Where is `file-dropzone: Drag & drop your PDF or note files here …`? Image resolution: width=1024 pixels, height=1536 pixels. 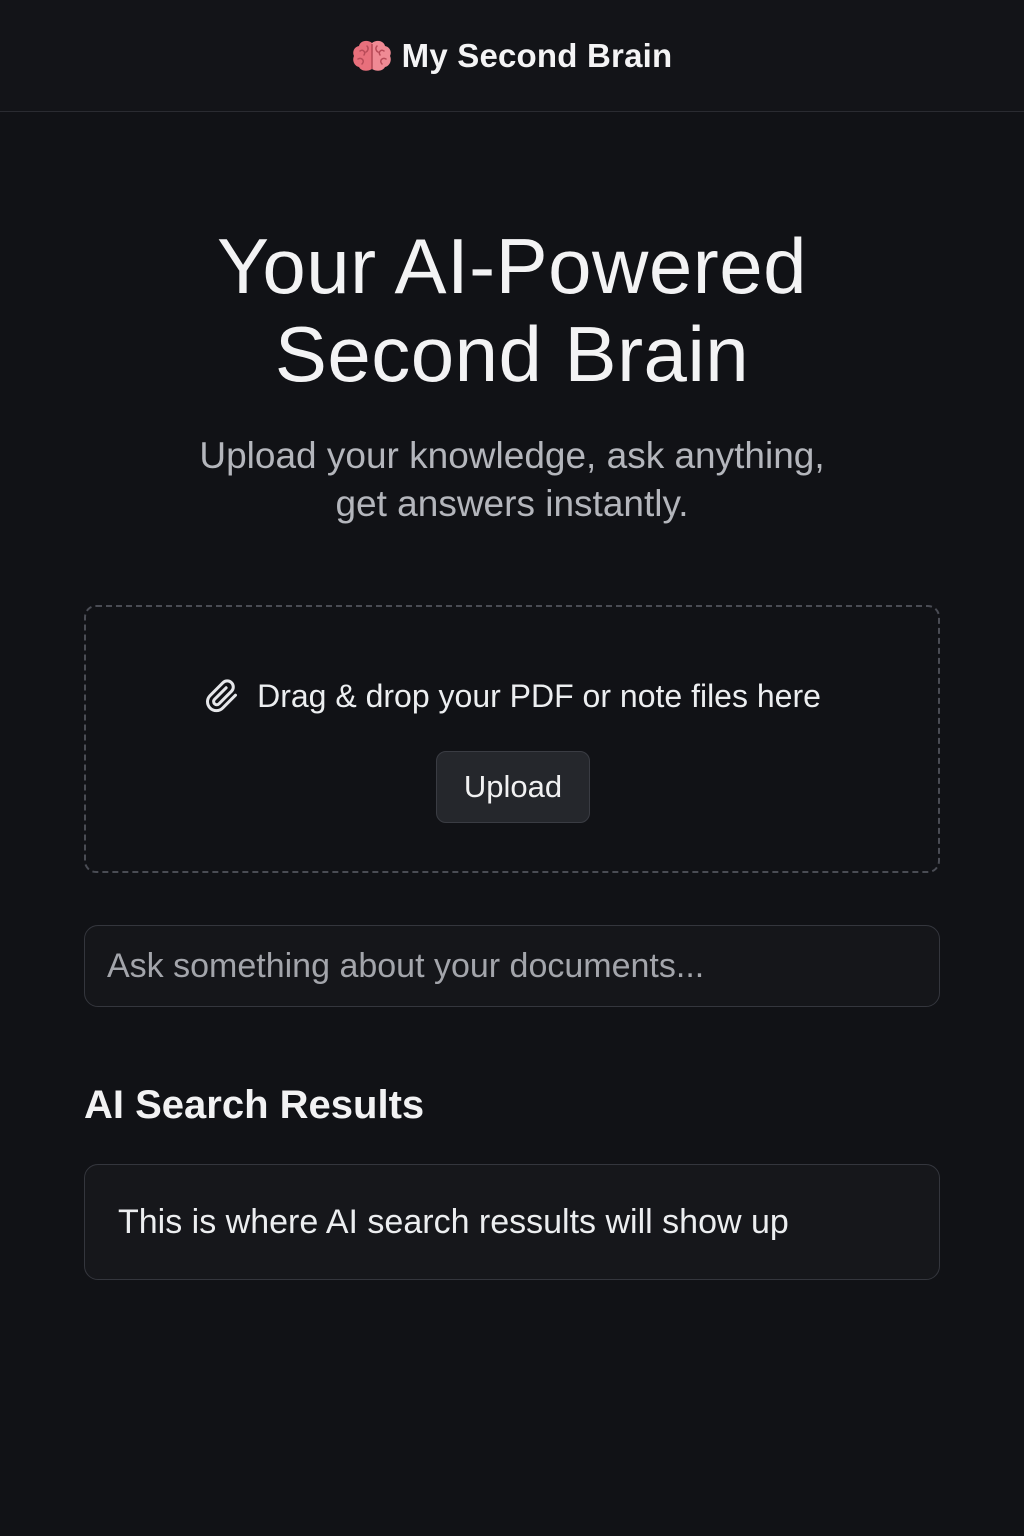 file-dropzone: Drag & drop your PDF or note files here … is located at coordinates (512, 739).